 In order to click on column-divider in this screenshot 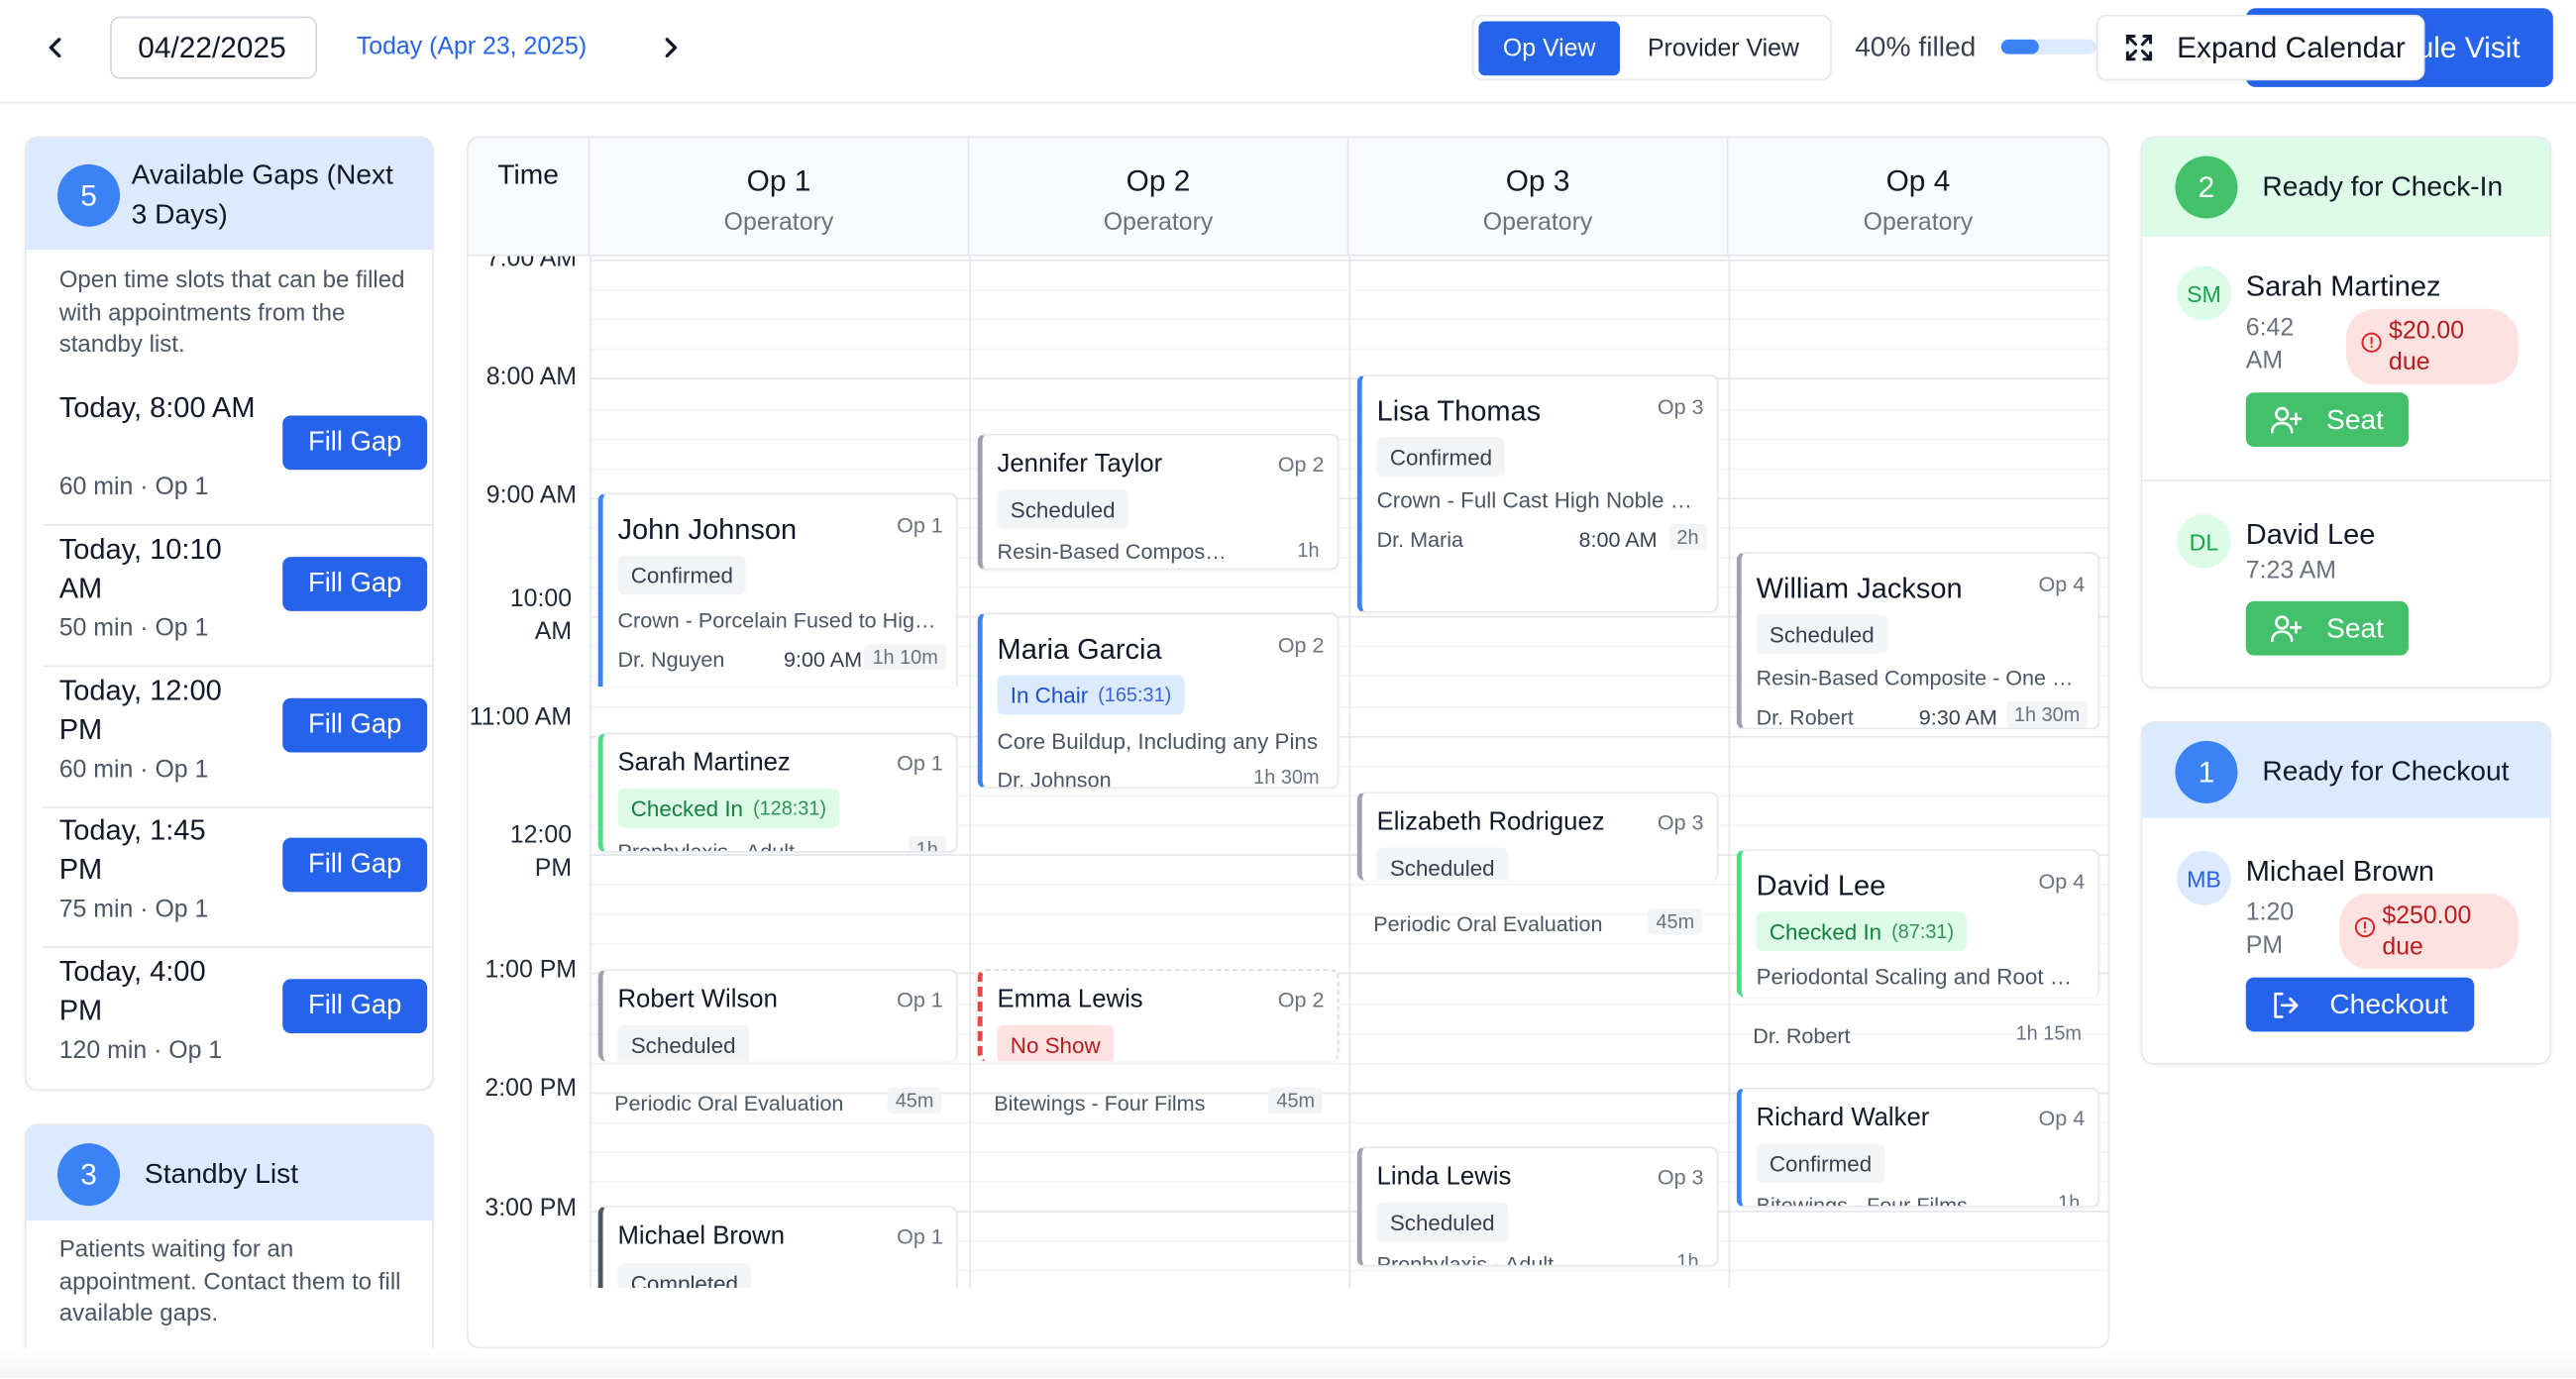, I will do `click(1730, 772)`.